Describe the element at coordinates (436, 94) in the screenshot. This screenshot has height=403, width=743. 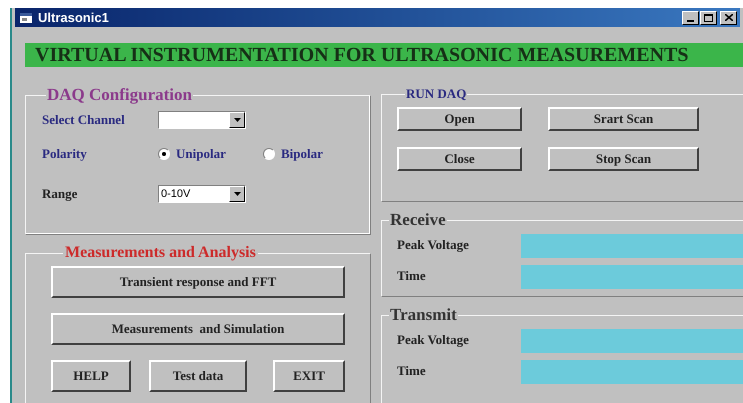
I see `group-title: RUN DAQ` at that location.